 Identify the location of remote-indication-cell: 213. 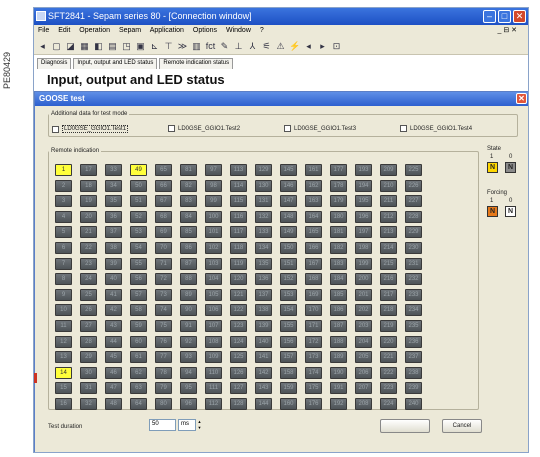
(388, 232).